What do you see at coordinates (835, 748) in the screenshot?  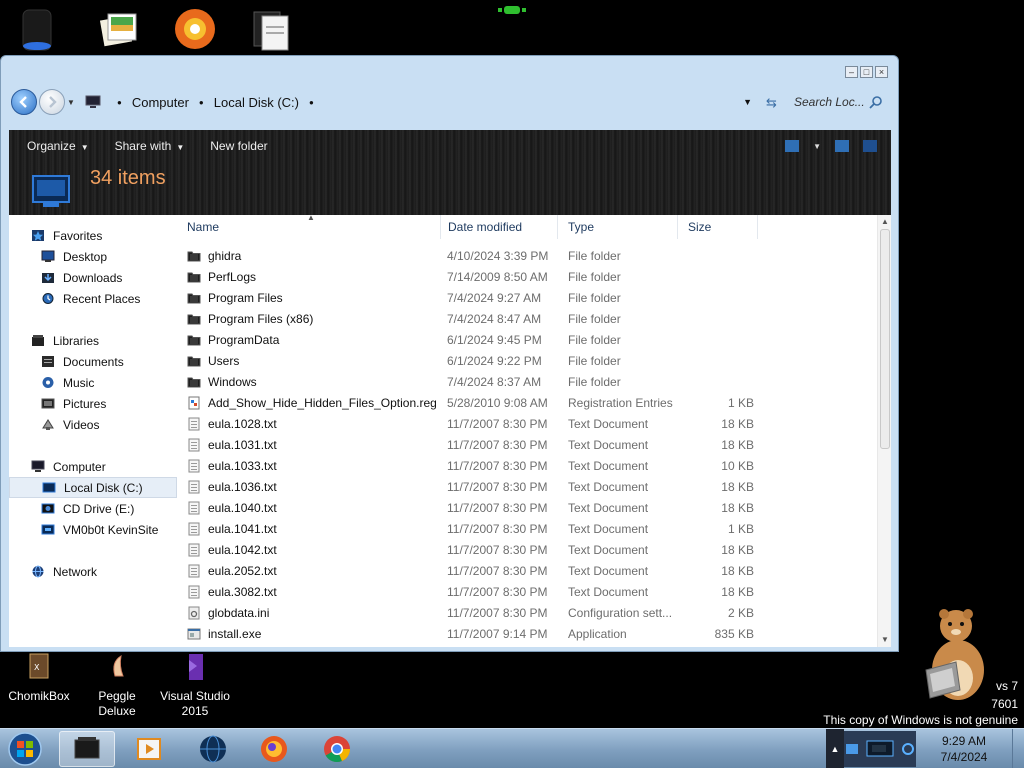 I see `tray-expand-icon: ▲` at bounding box center [835, 748].